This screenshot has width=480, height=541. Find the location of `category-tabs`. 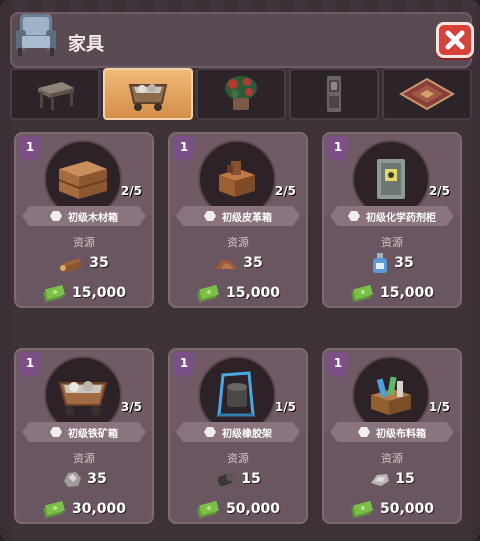

category-tabs is located at coordinates (241, 94).